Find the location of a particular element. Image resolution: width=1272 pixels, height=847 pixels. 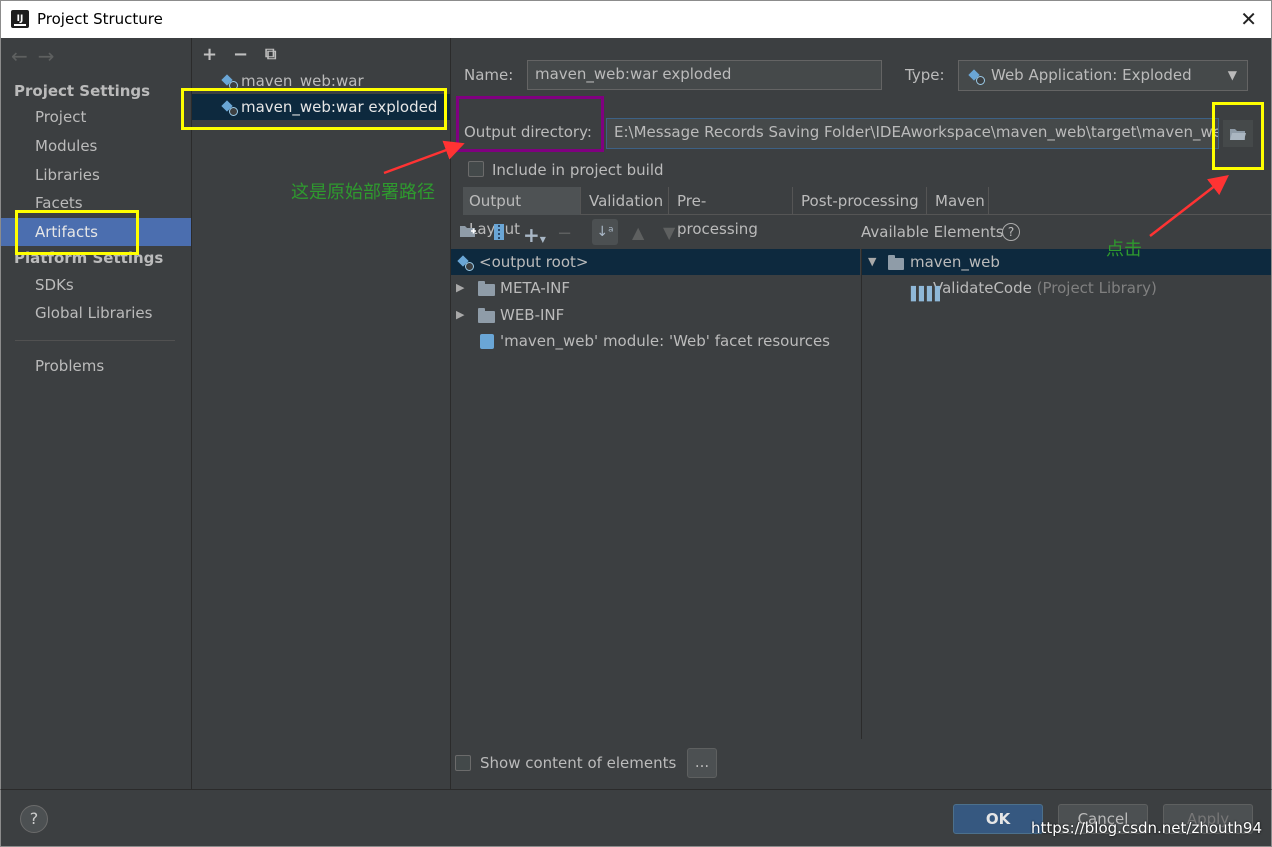

arrow-to-output-directory is located at coordinates (424, 157).